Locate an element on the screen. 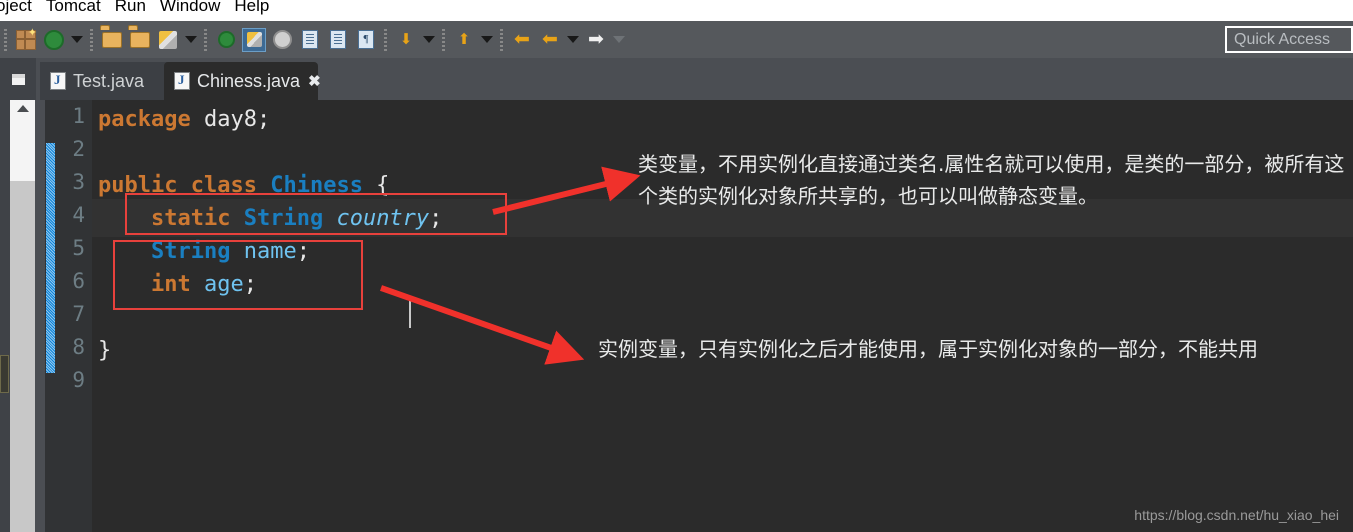  forward-button: ➡ is located at coordinates (596, 40).